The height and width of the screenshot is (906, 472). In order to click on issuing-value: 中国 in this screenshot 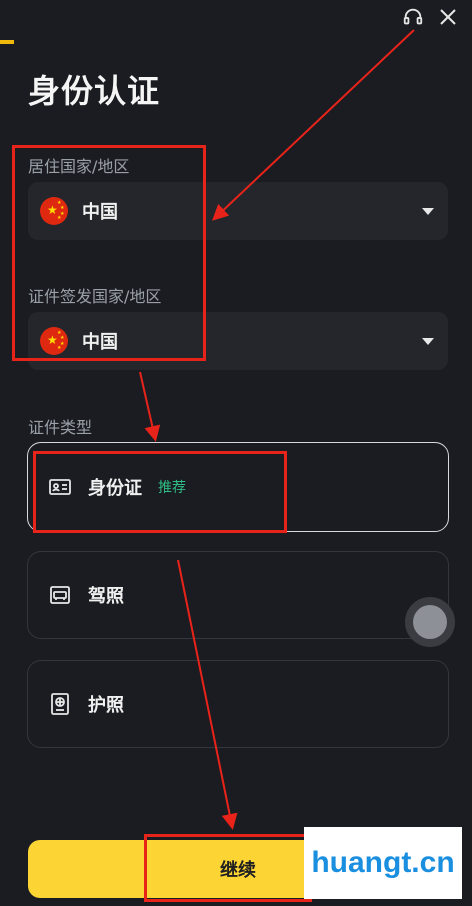, I will do `click(100, 342)`.